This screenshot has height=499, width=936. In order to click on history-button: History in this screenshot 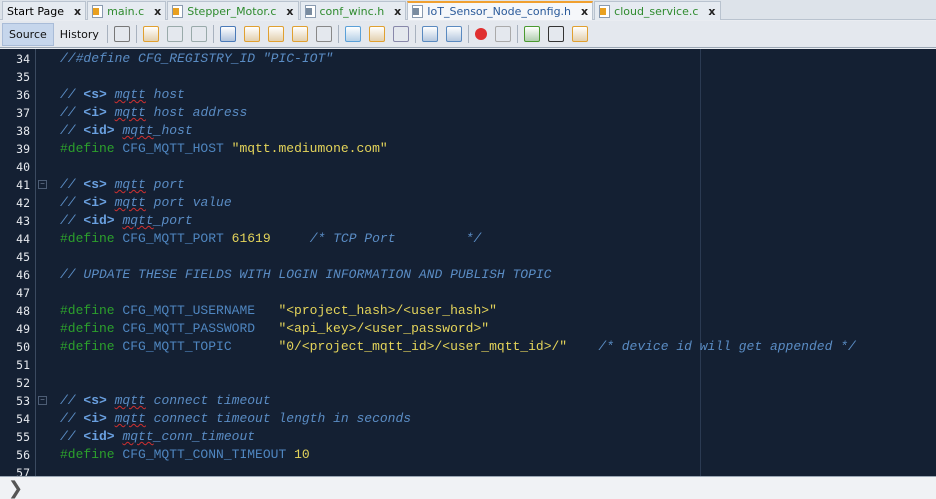, I will do `click(79, 34)`.